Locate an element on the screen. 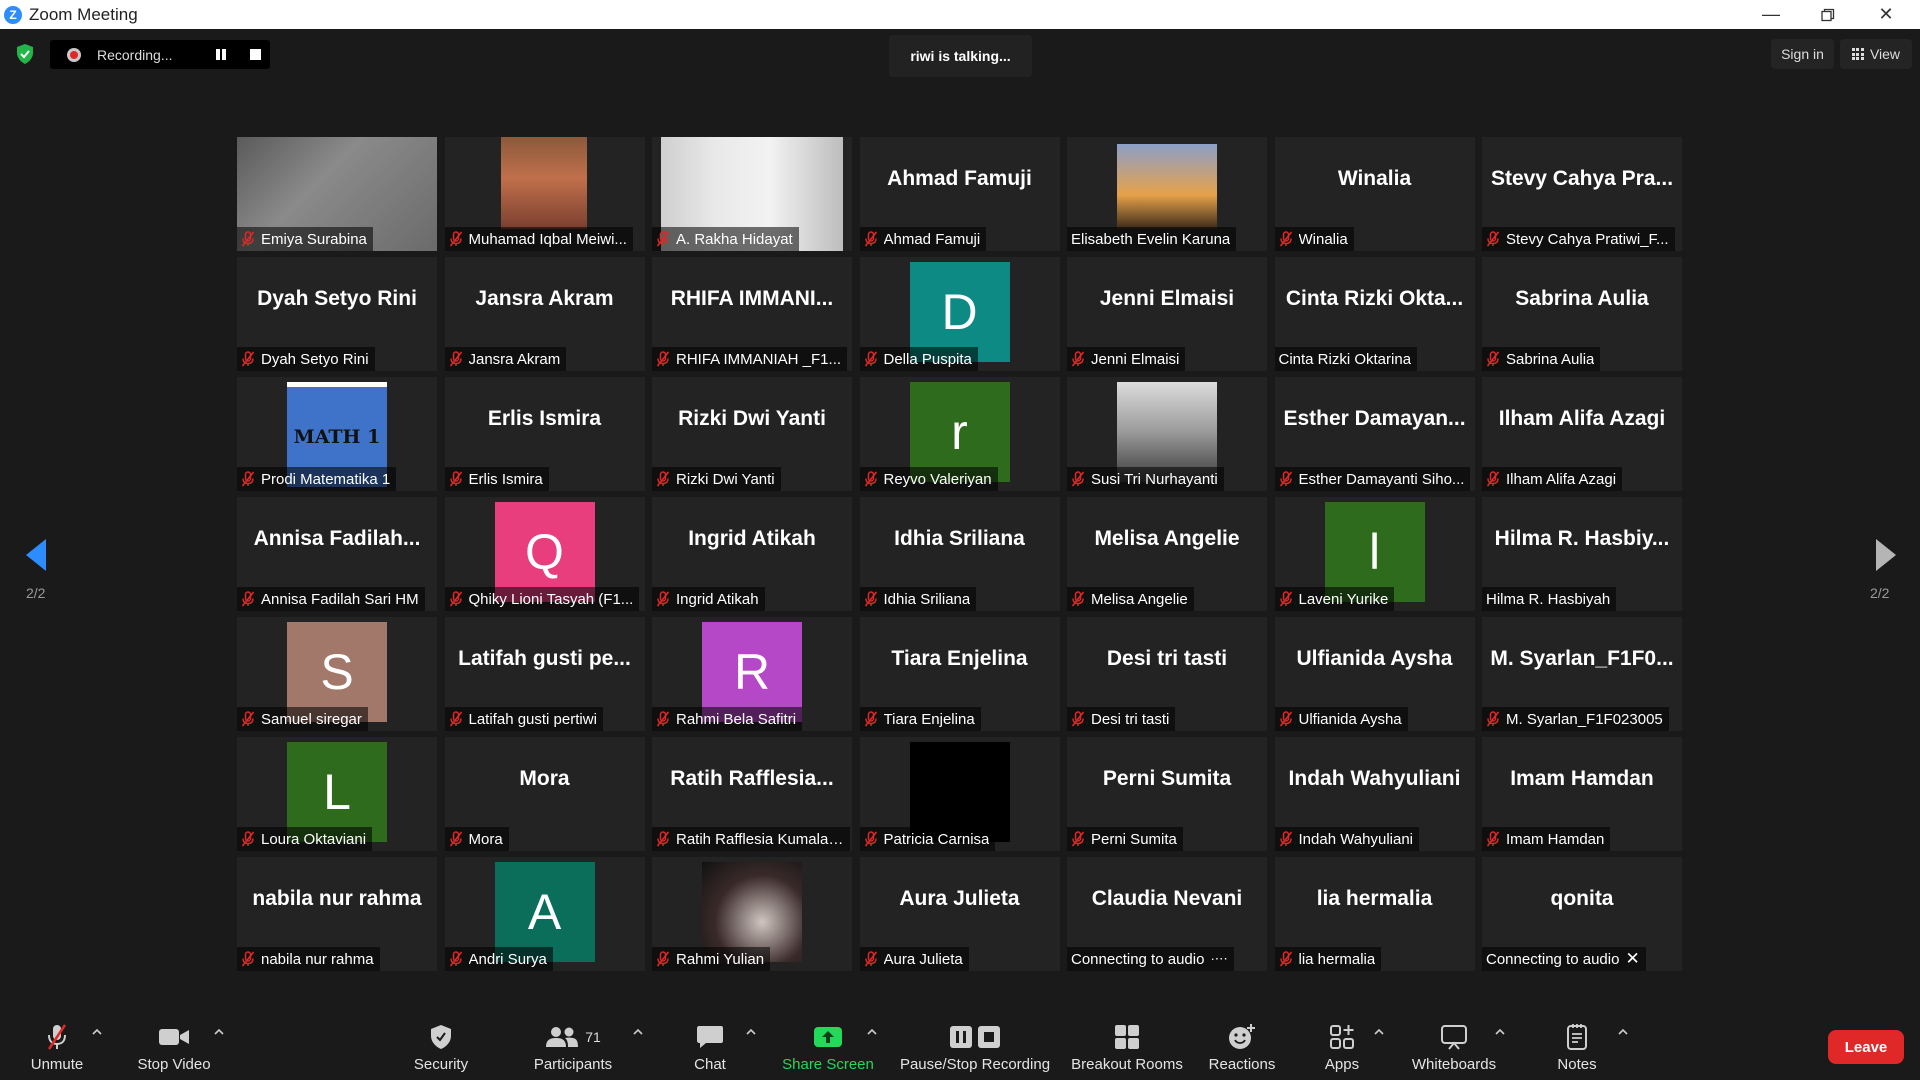  close-window-icon: ✕ is located at coordinates (1886, 14).